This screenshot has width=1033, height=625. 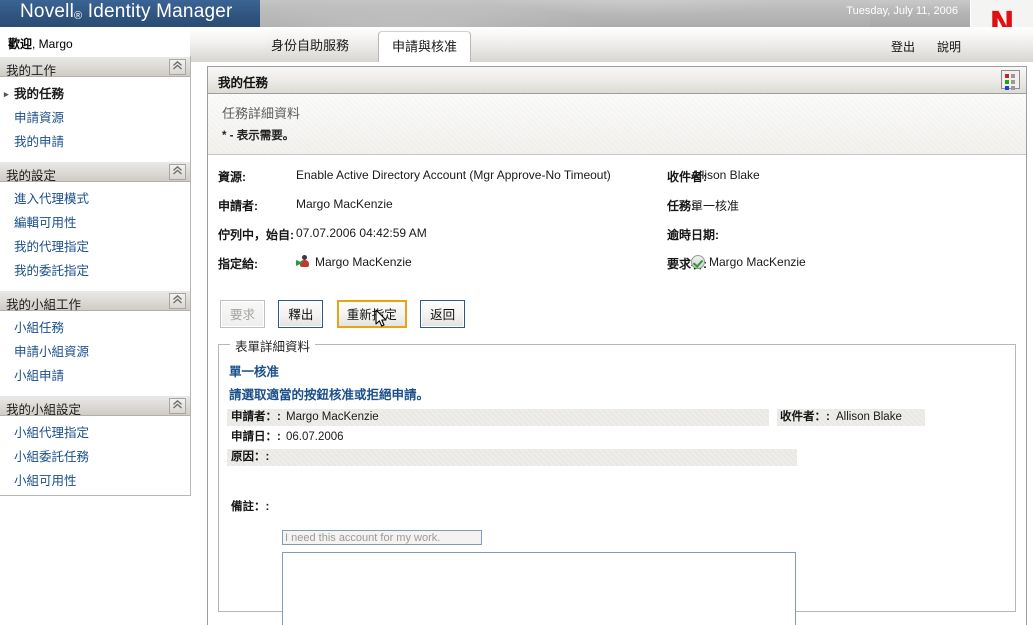 What do you see at coordinates (95, 67) in the screenshot?
I see `sidebar-group-header-my-work: 我的工作` at bounding box center [95, 67].